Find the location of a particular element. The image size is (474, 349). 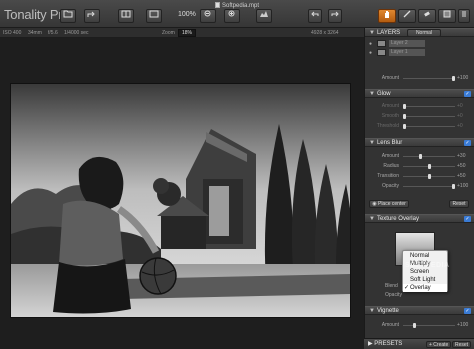

toolbar: Softpedia.mpt Tonality Pro 100% is located at coordinates (237, 14).